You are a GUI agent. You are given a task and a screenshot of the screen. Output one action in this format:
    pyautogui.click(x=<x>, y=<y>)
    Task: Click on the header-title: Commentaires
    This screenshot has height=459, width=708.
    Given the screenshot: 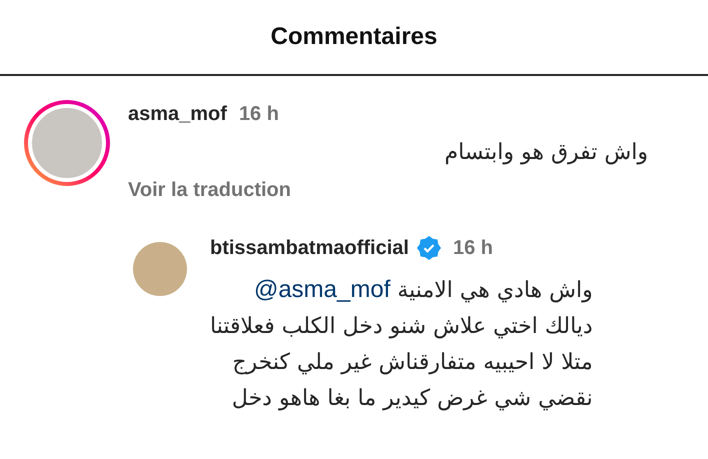 What is the action you would take?
    pyautogui.click(x=354, y=37)
    